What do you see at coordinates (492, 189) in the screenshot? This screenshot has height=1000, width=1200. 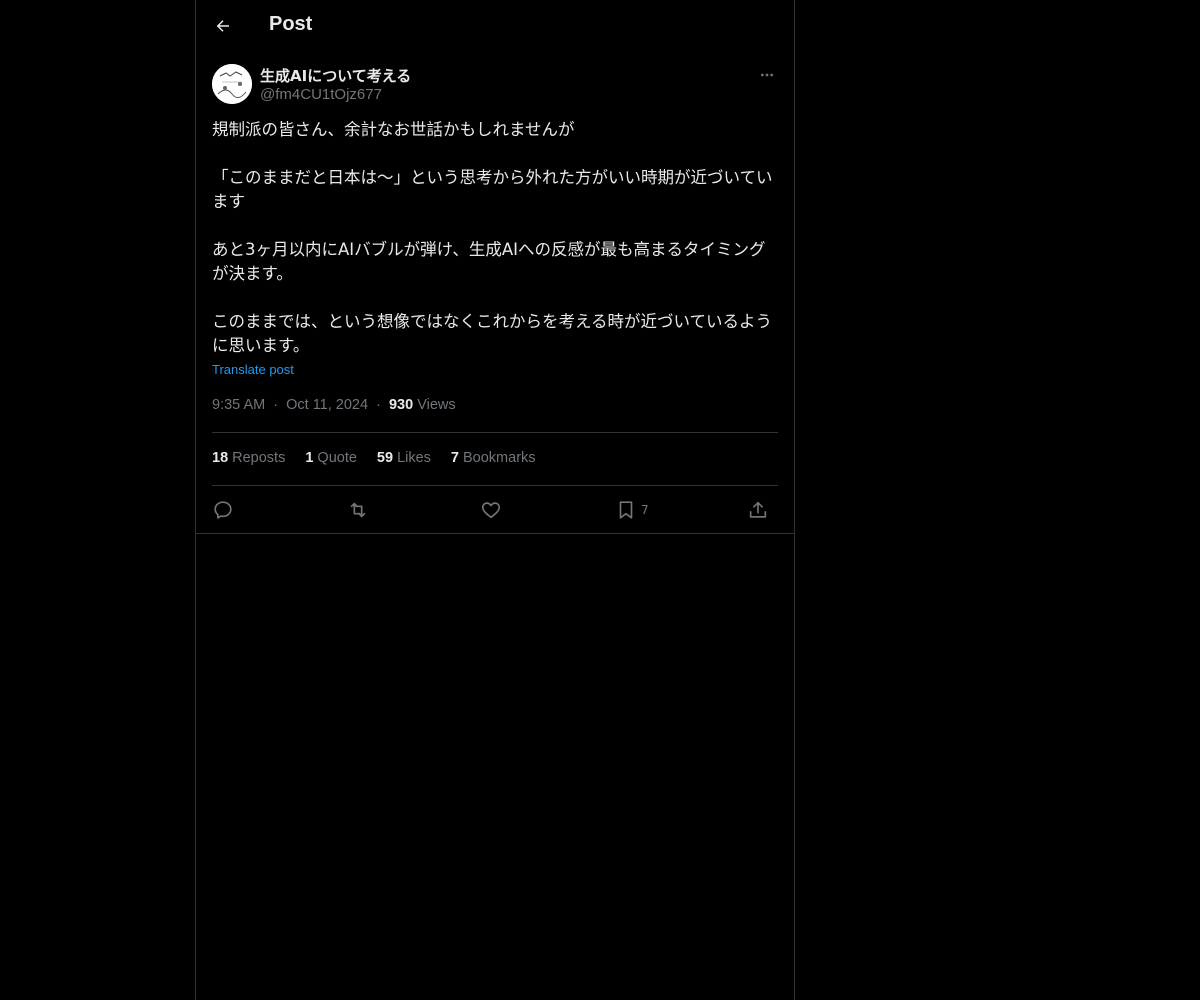 I see `post-paragraph: 「このままだと日本は〜」という思考から外れた方がいい時期が近づいています` at bounding box center [492, 189].